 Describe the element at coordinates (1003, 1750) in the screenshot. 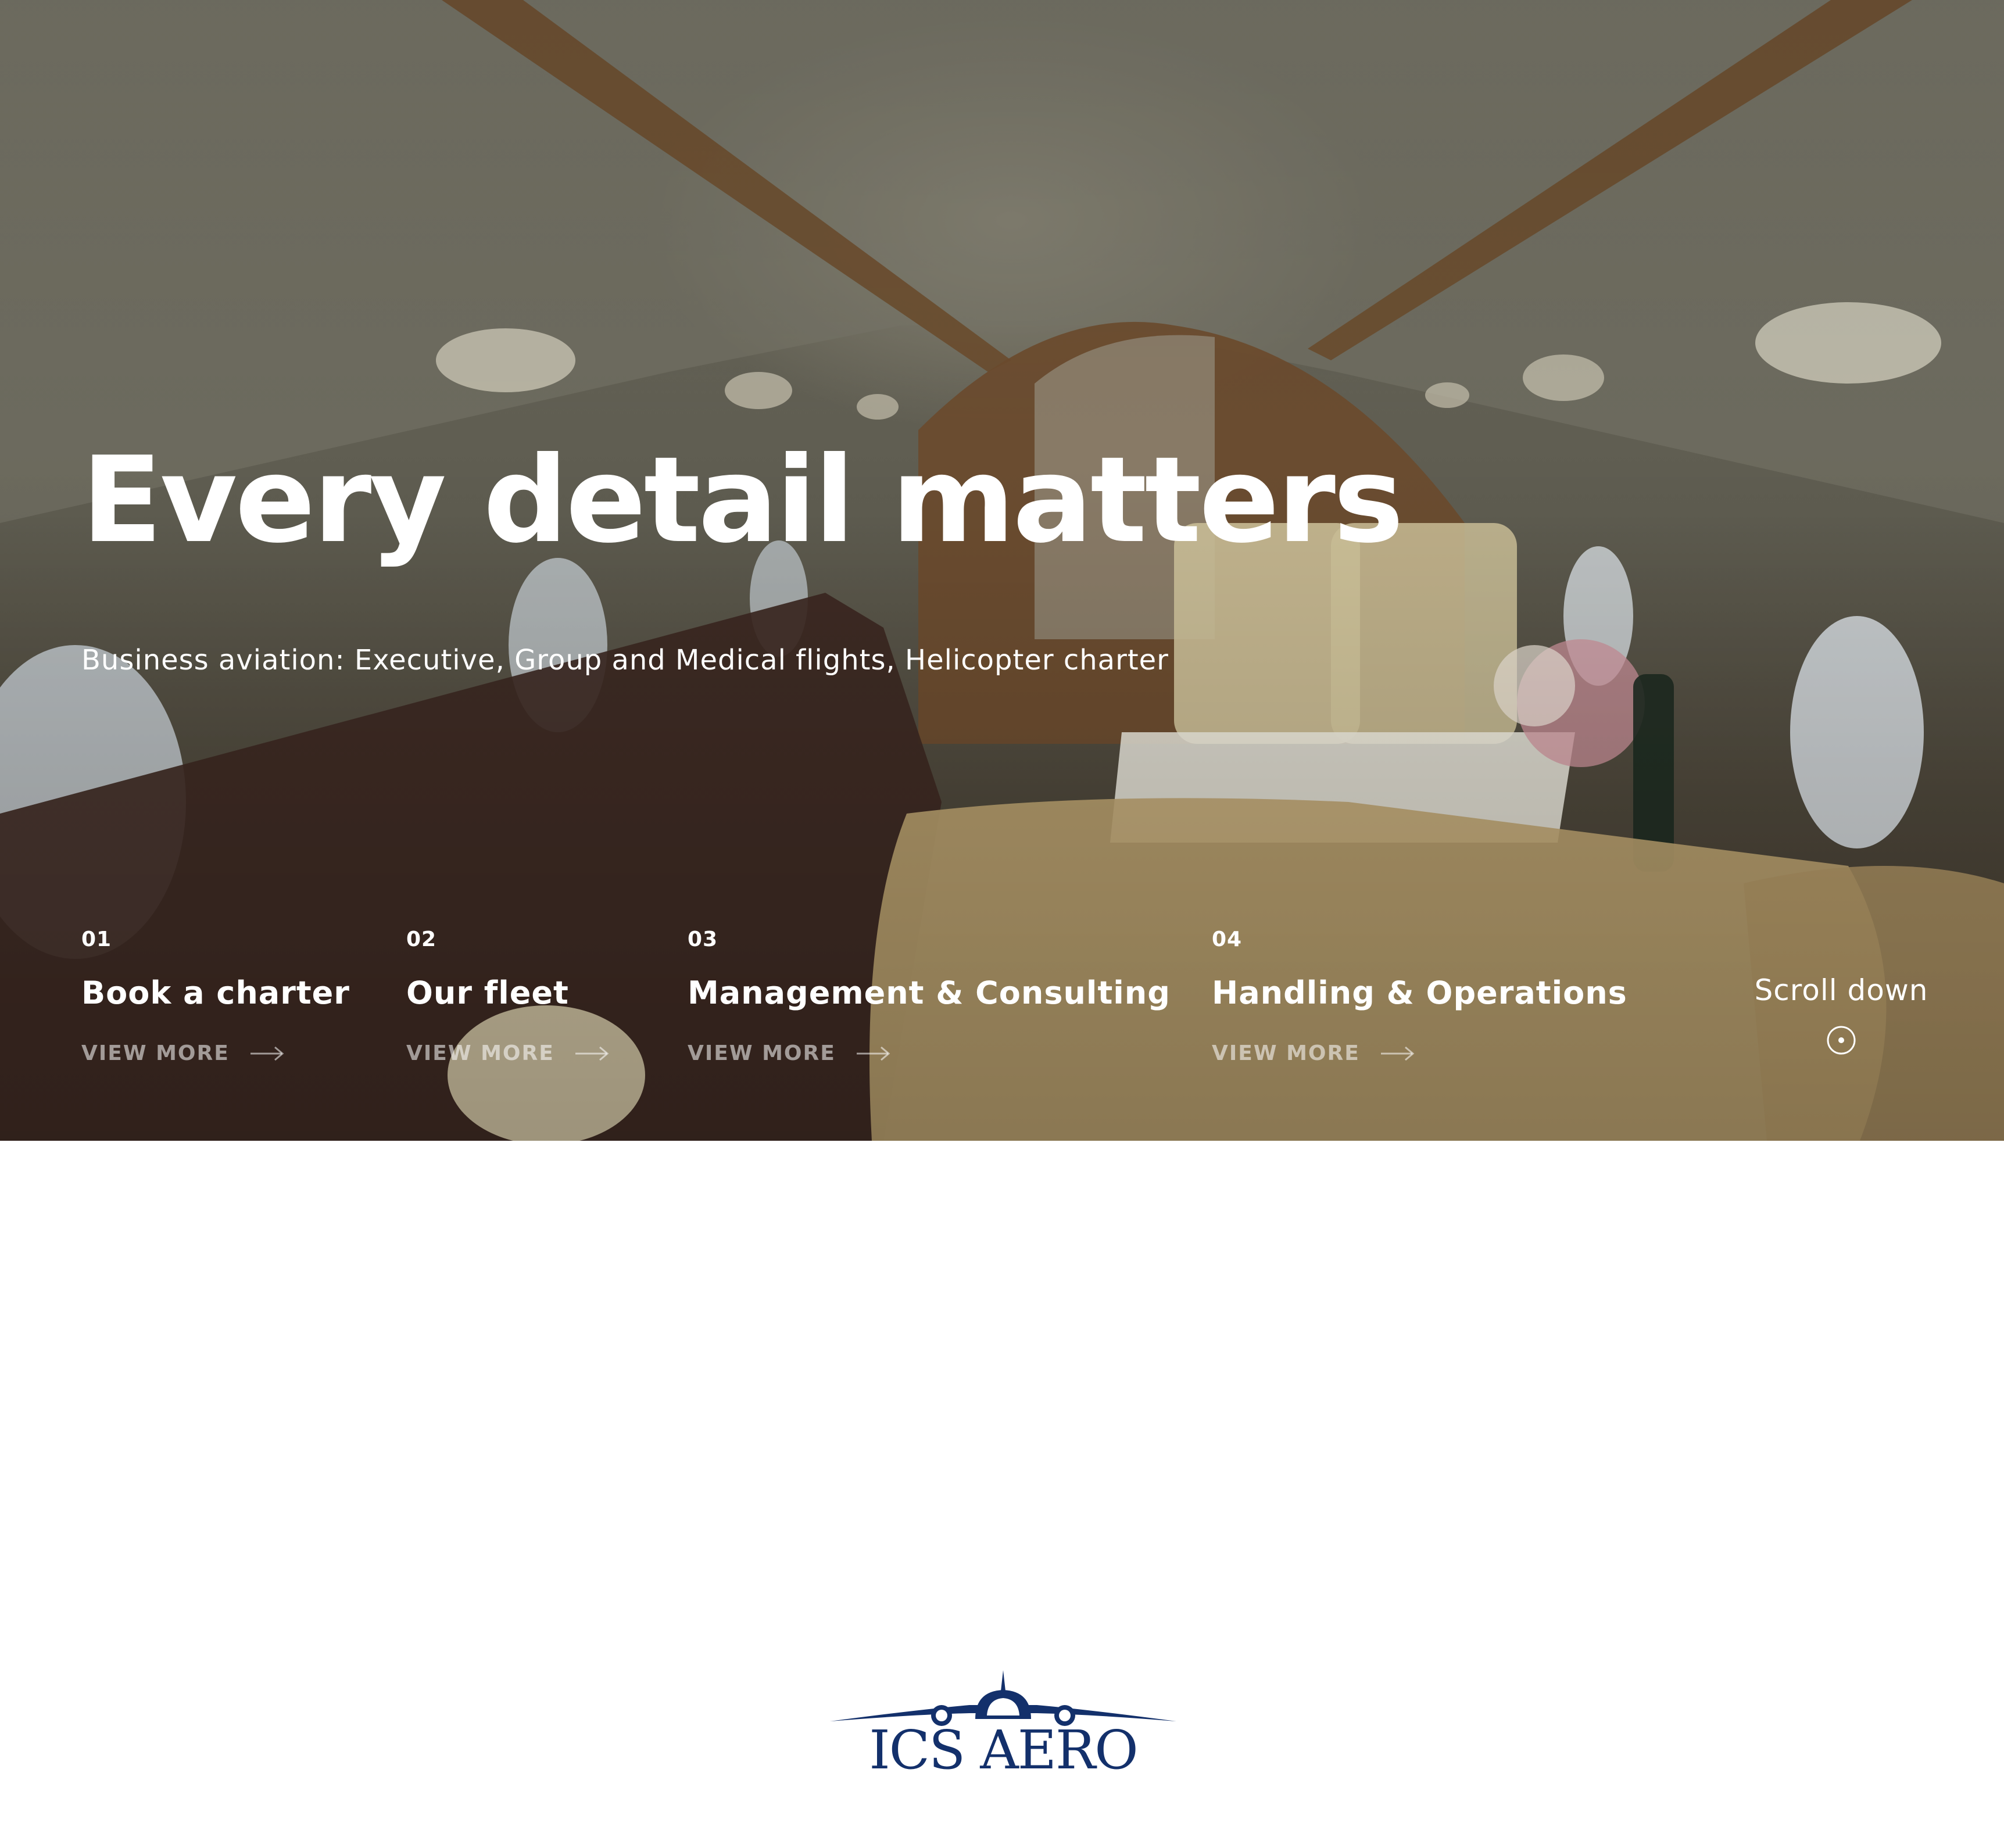

I see `logo-text: ICS AERO` at that location.